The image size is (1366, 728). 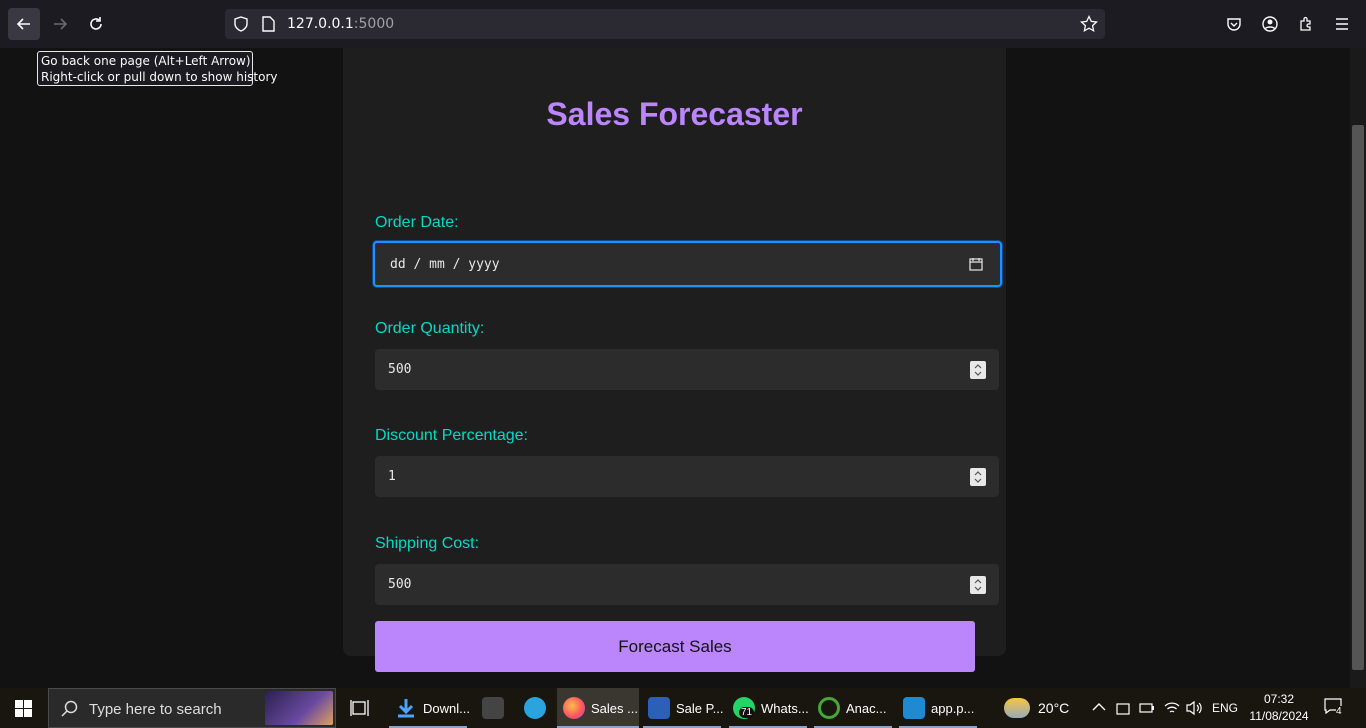 I want to click on notifications-button: 4, so click(x=1335, y=708).